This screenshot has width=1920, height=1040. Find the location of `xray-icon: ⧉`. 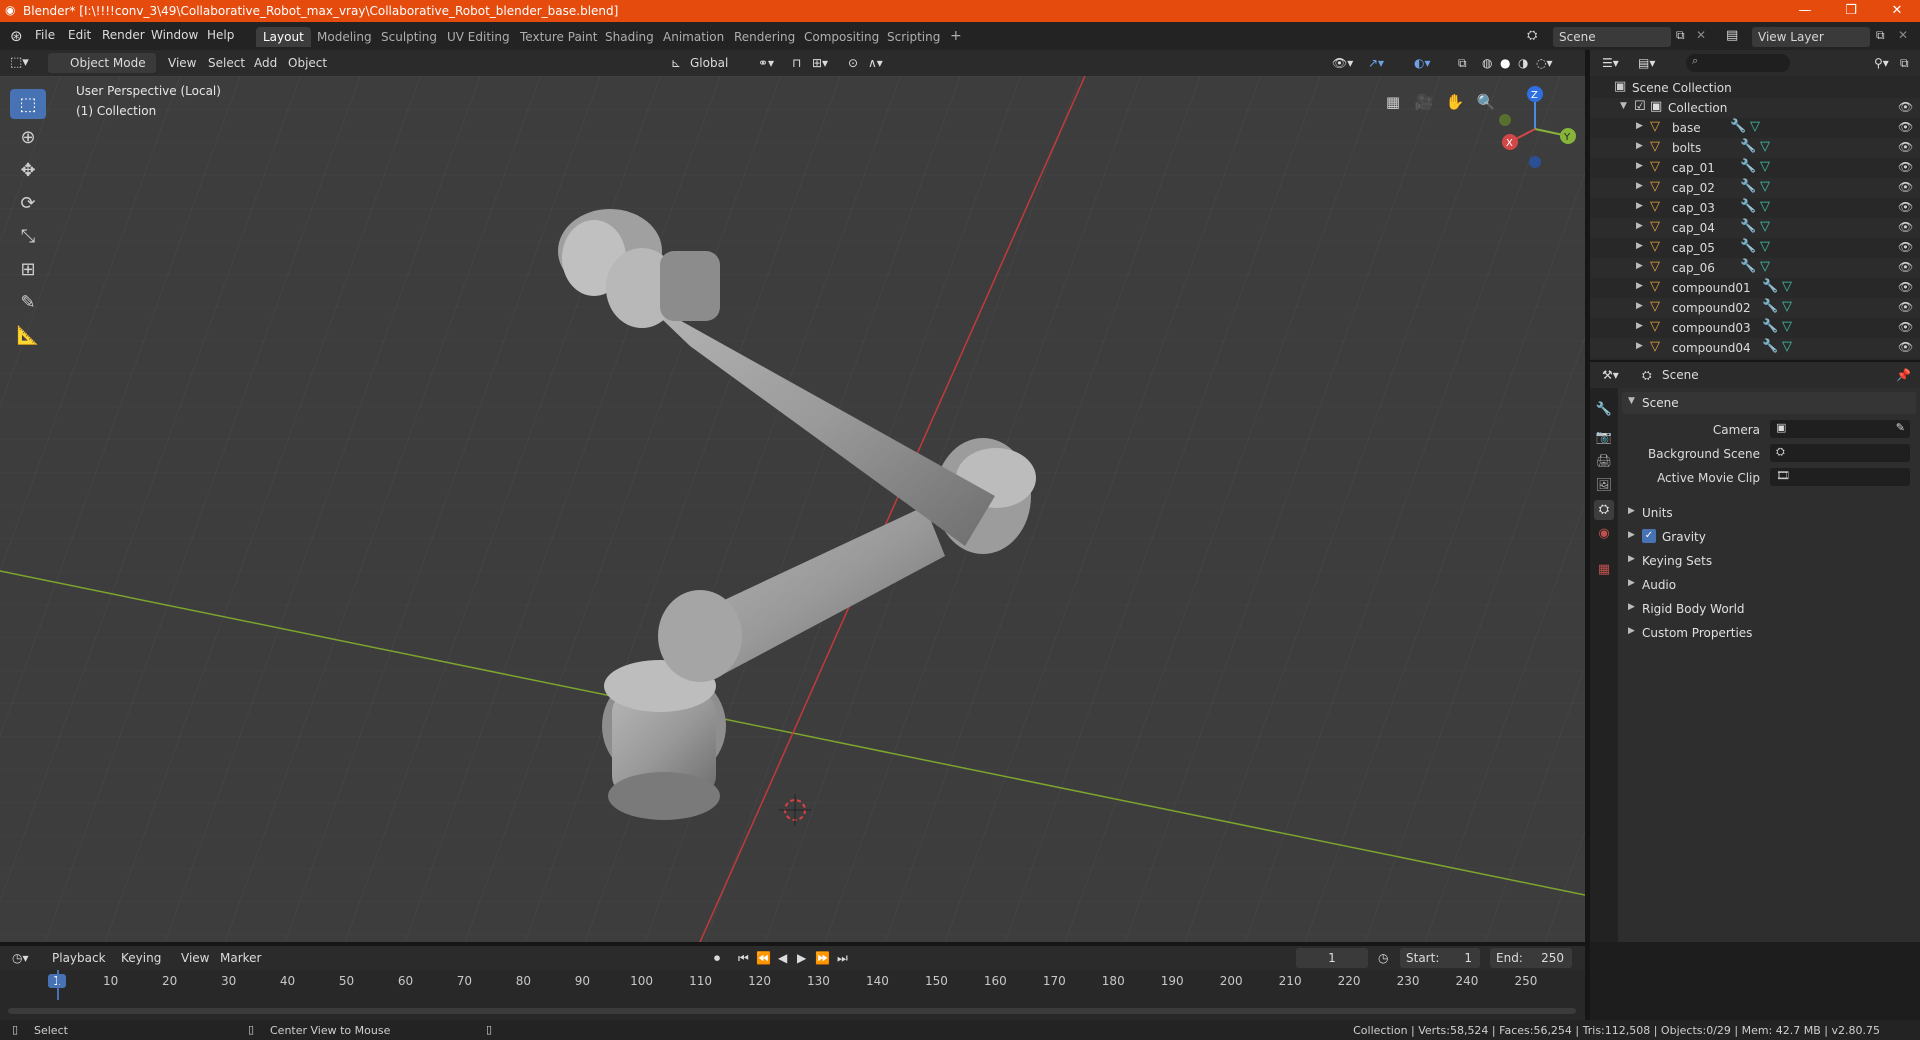

xray-icon: ⧉ is located at coordinates (1462, 63).